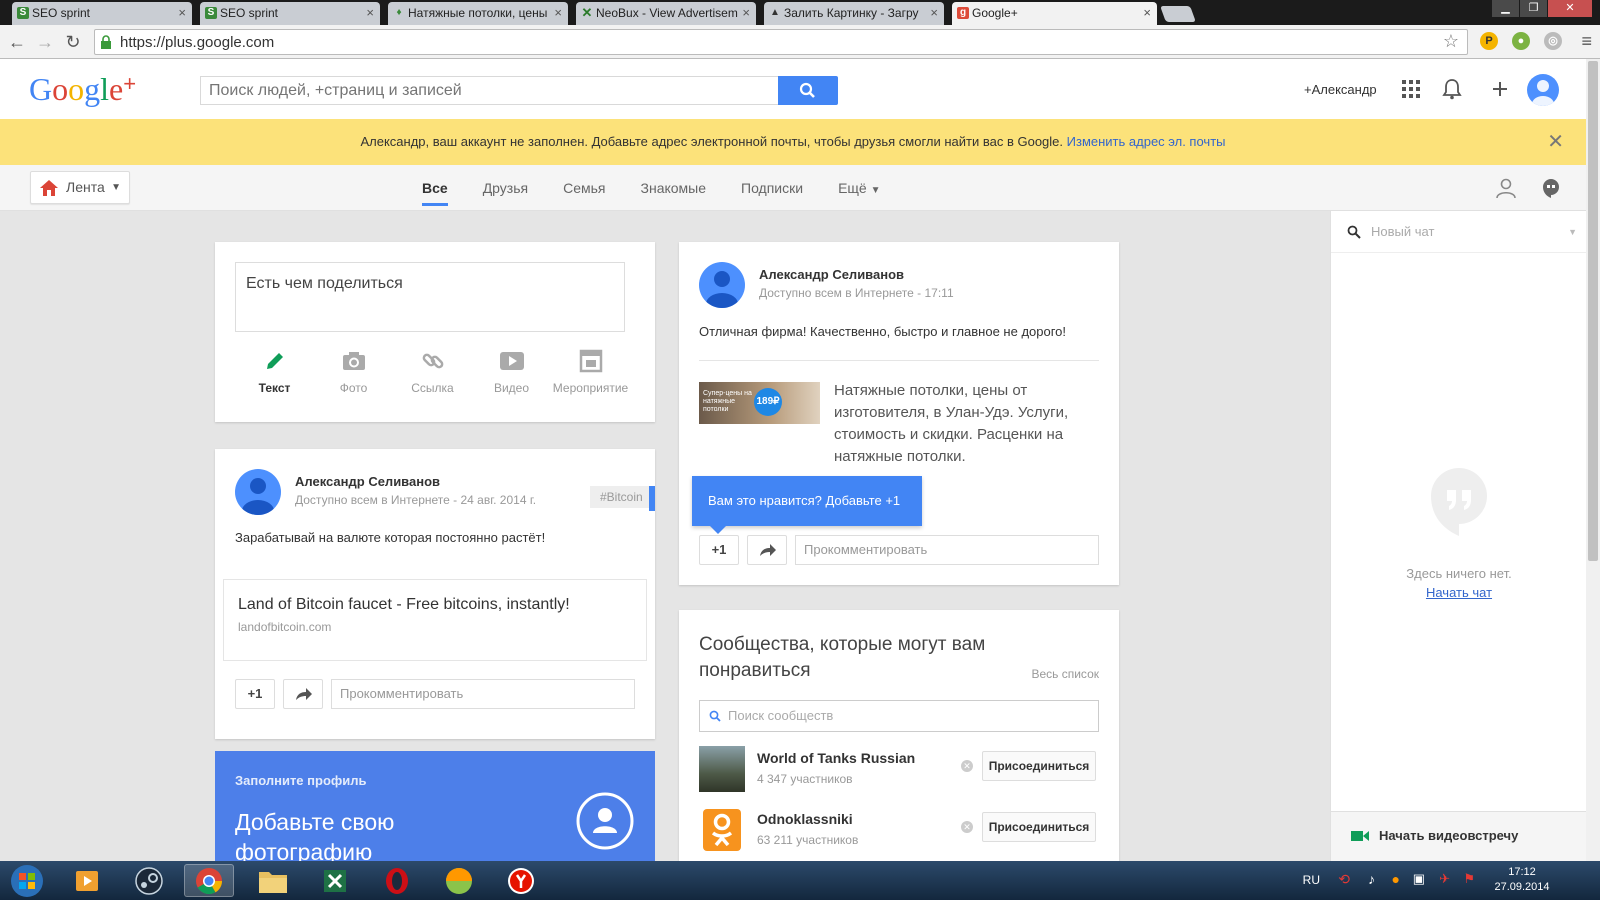 This screenshot has width=1600, height=900. I want to click on odnoklassniki-logo, so click(722, 830).